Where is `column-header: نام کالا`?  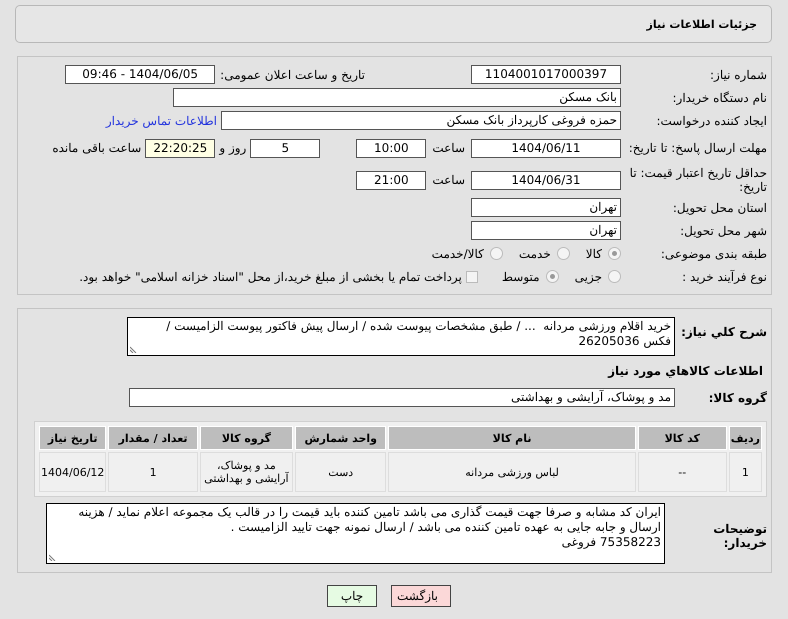
column-header: نام کالا is located at coordinates (512, 438).